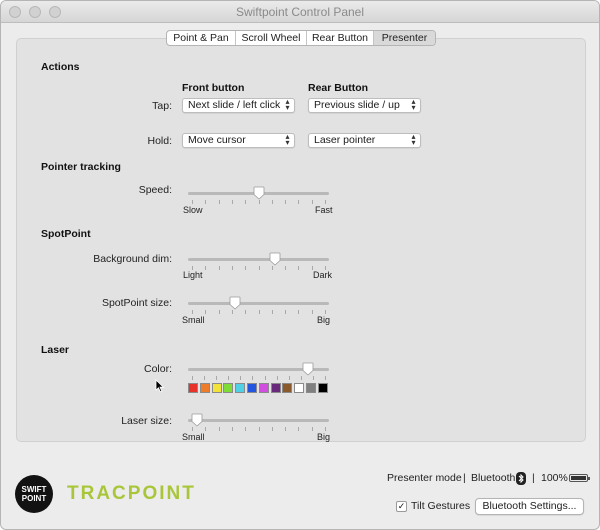 The width and height of the screenshot is (600, 530). Describe the element at coordinates (132, 259) in the screenshot. I see `background-dim-label: Background dim:` at that location.